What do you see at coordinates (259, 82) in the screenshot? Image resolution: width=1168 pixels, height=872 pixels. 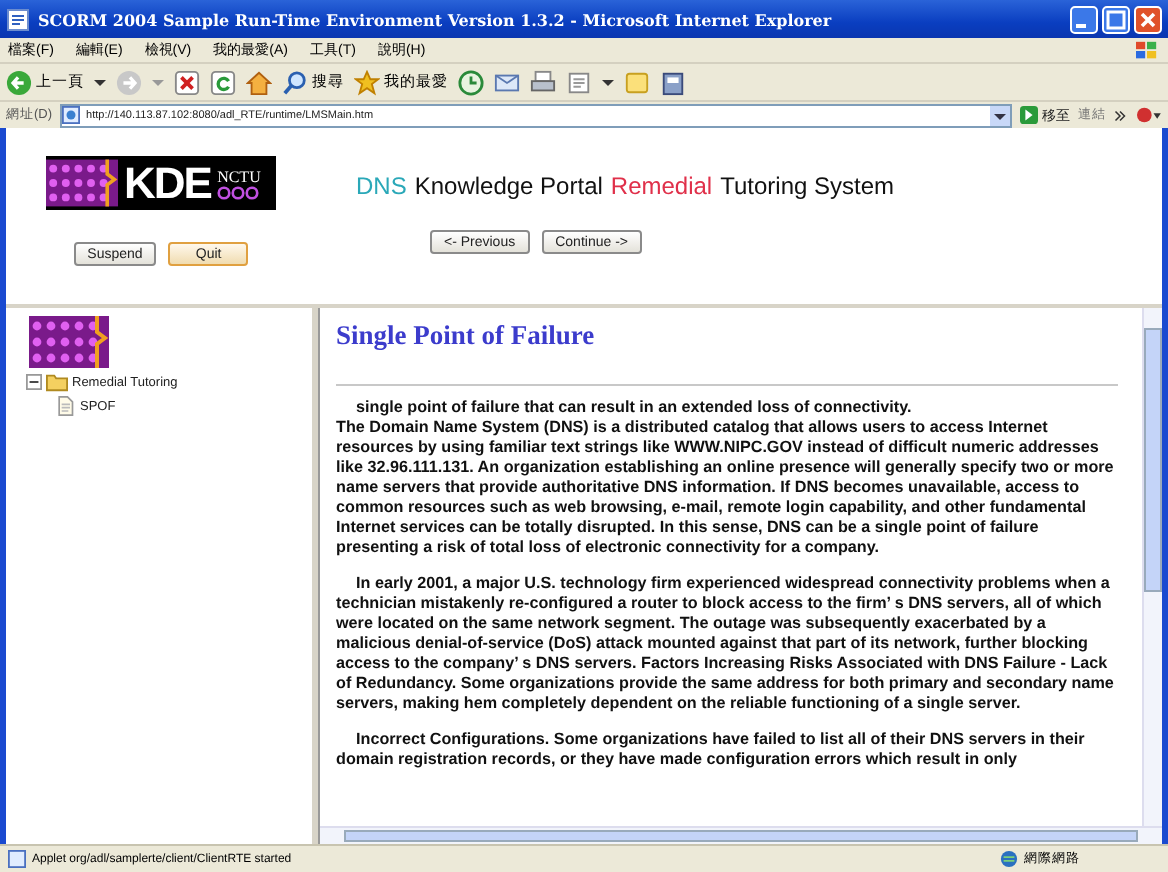 I see `home-icon` at bounding box center [259, 82].